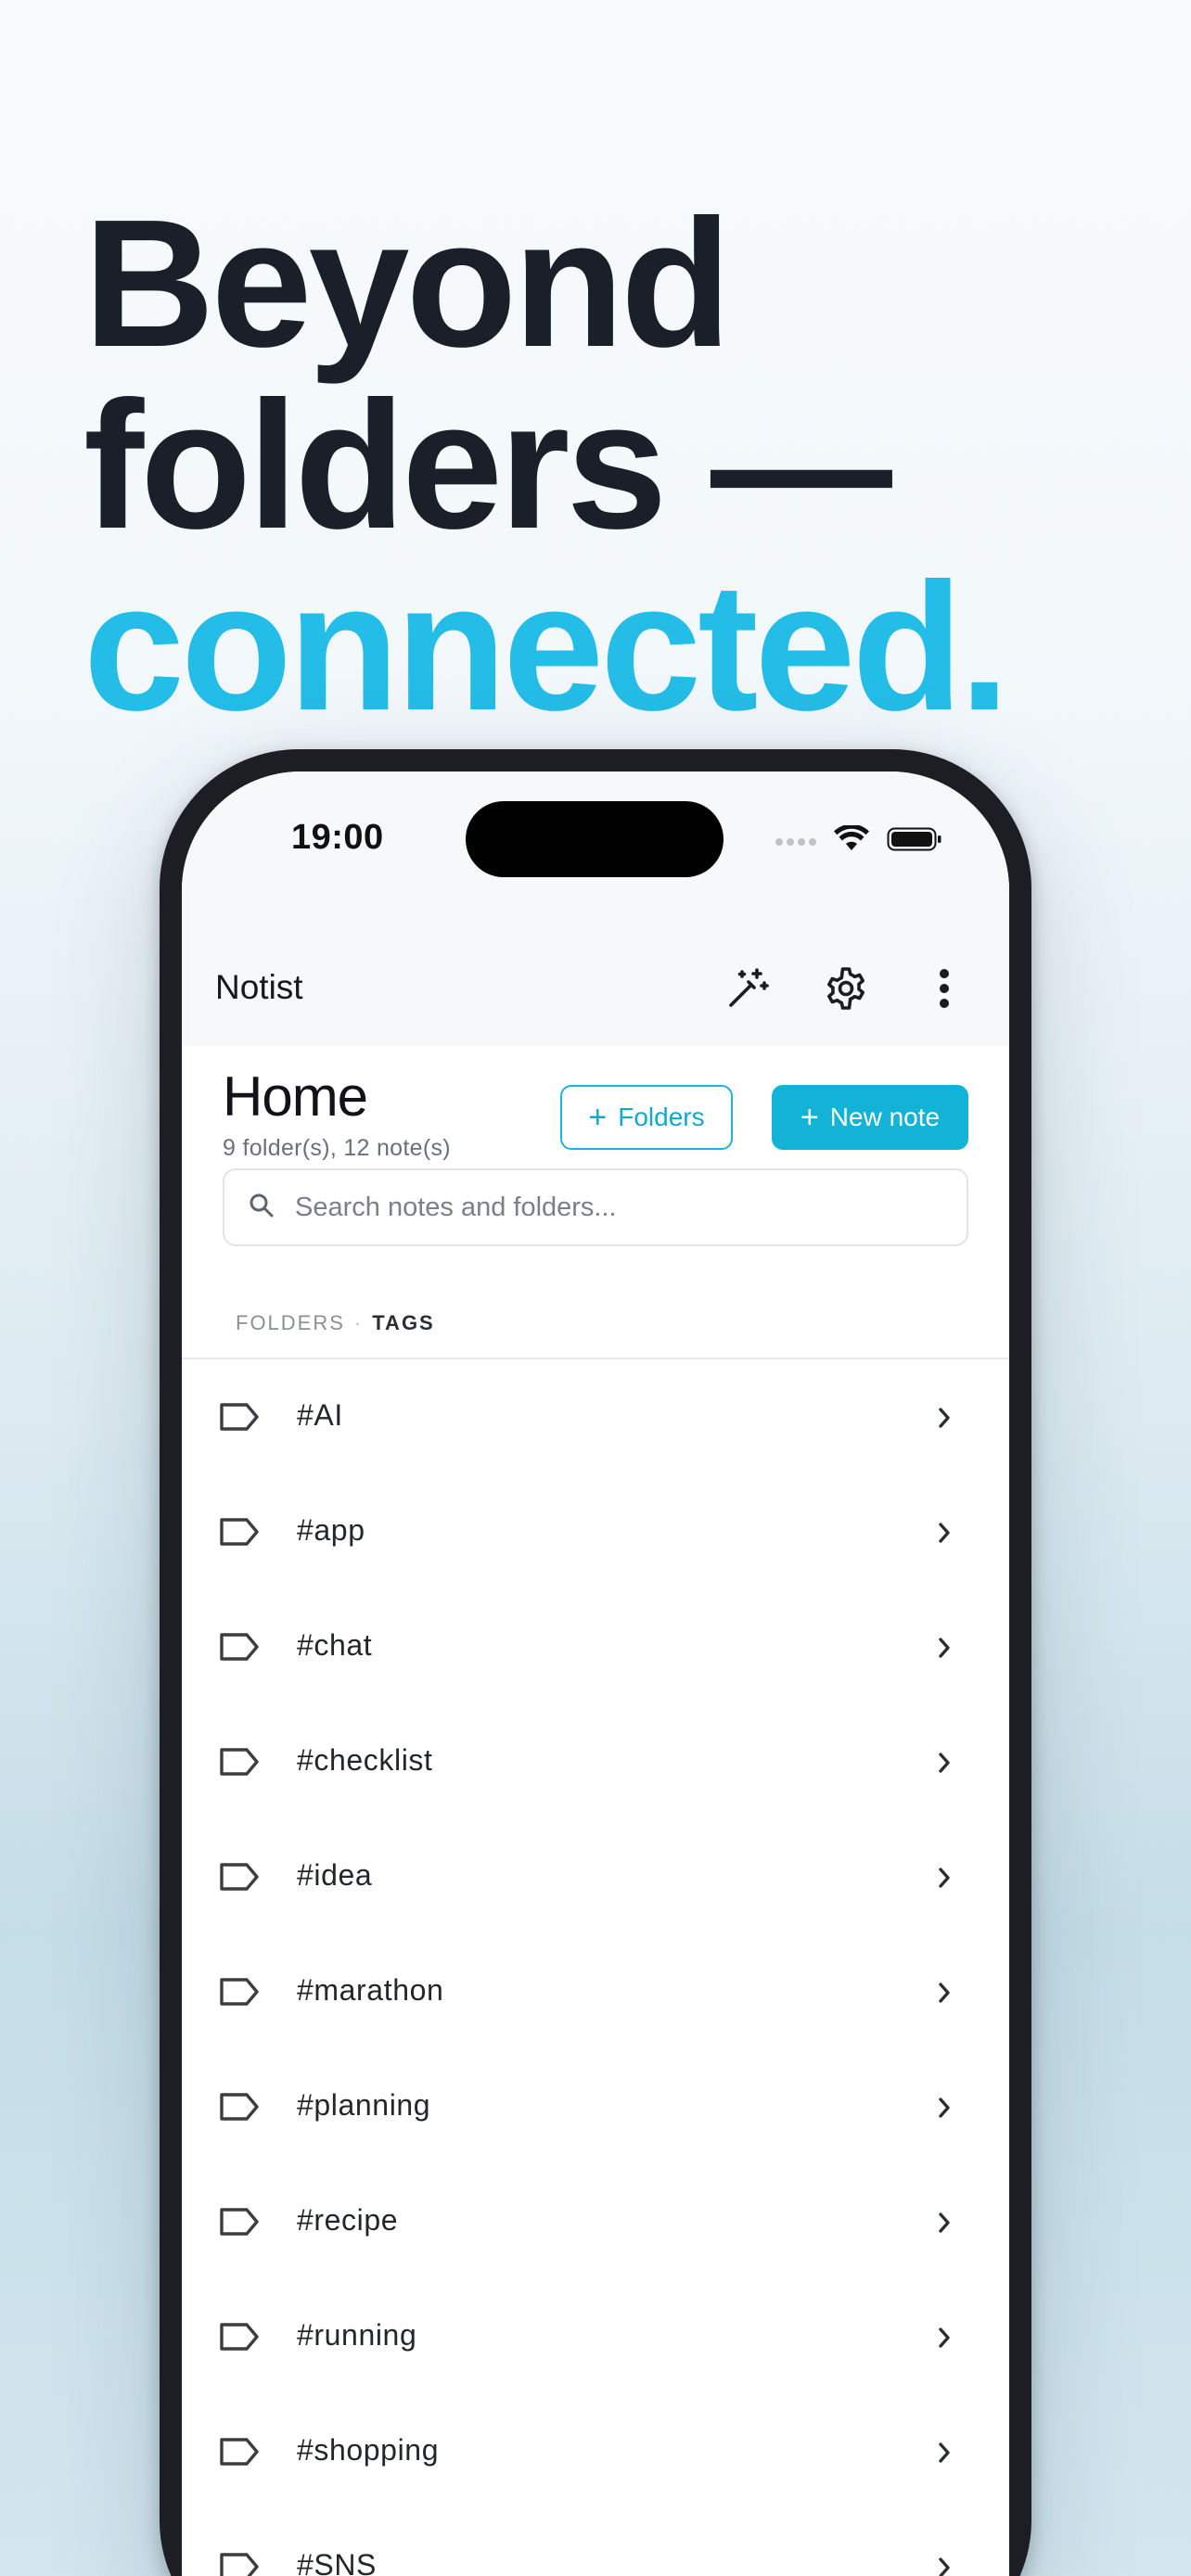  What do you see at coordinates (407, 283) in the screenshot?
I see `hero-line-1: Beyond` at bounding box center [407, 283].